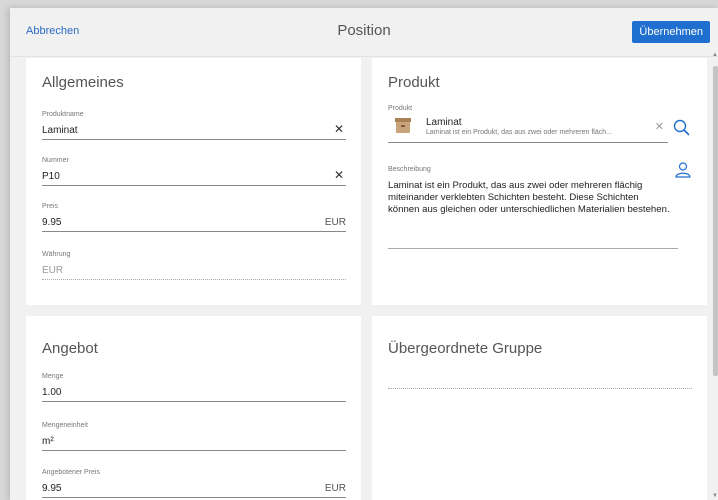 The height and width of the screenshot is (500, 718). I want to click on search-icon, so click(682, 128).